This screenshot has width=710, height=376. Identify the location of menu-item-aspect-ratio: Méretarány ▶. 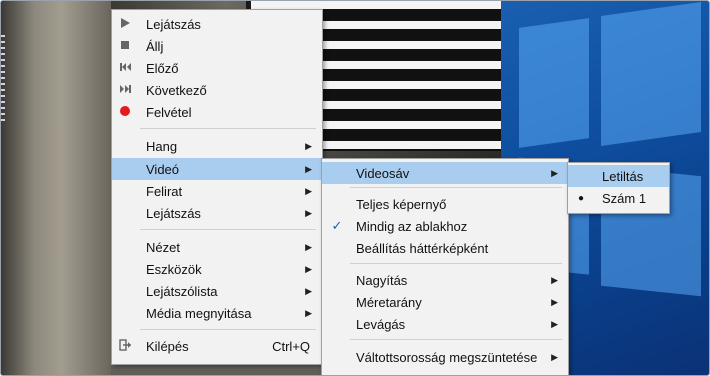
(445, 302).